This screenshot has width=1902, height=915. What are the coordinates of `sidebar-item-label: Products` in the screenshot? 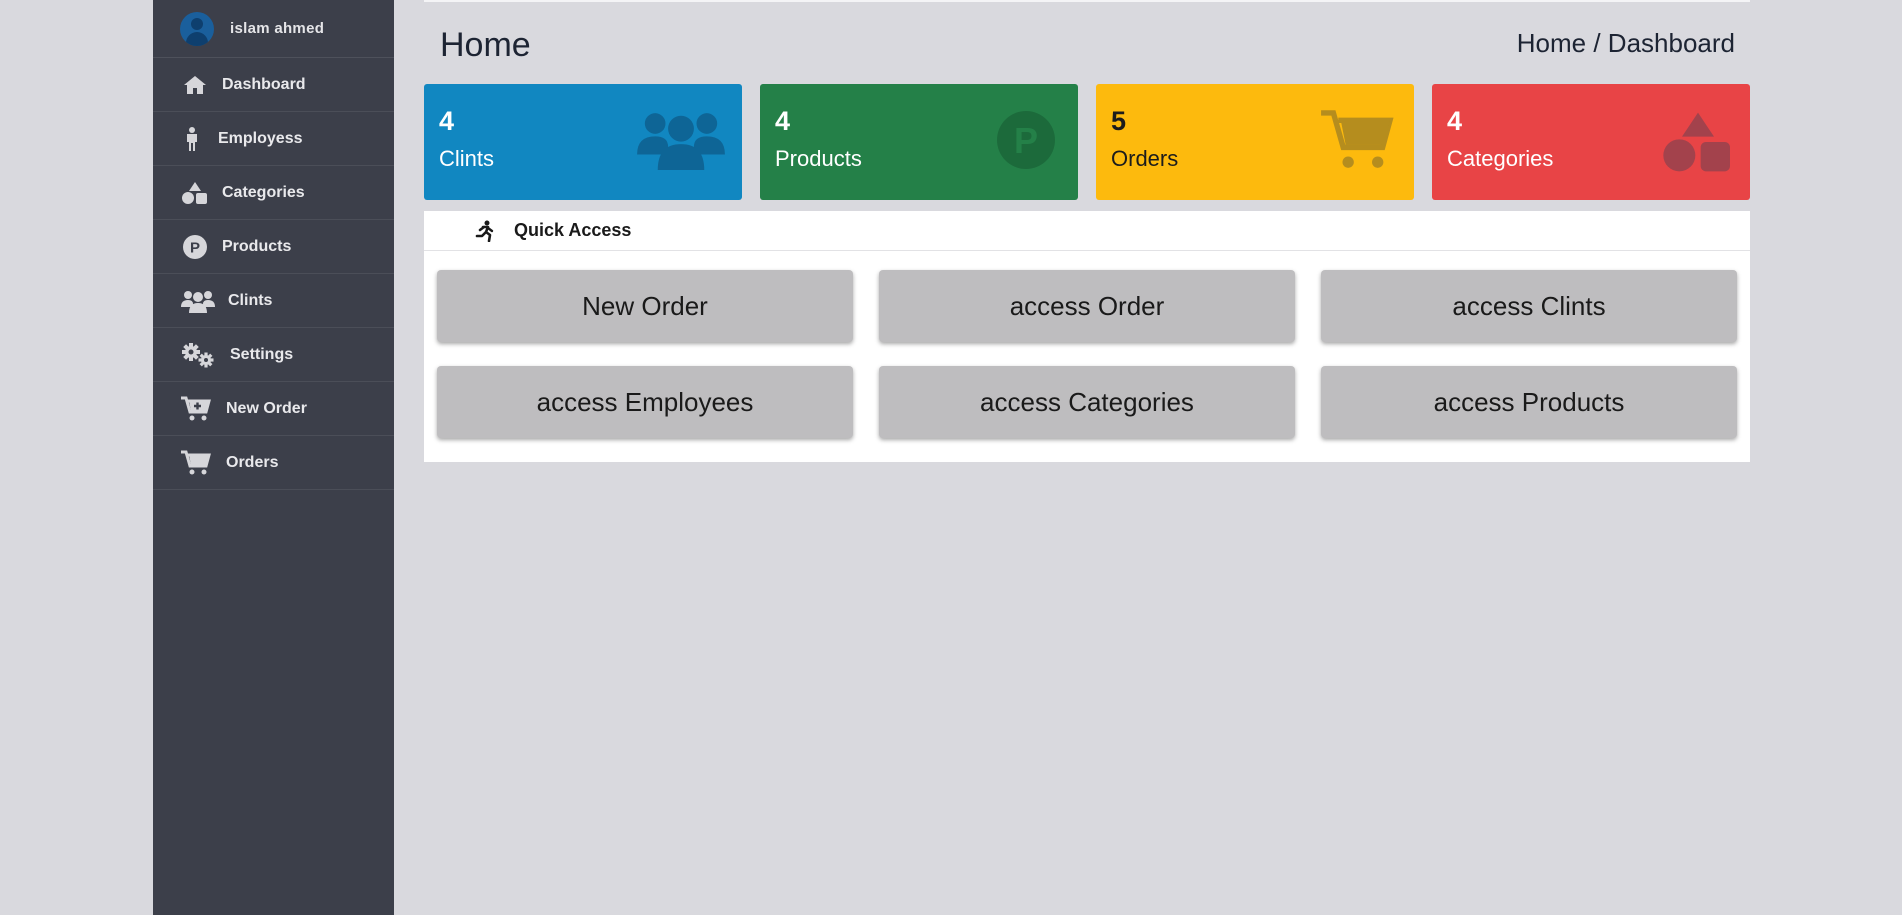 It's located at (257, 246).